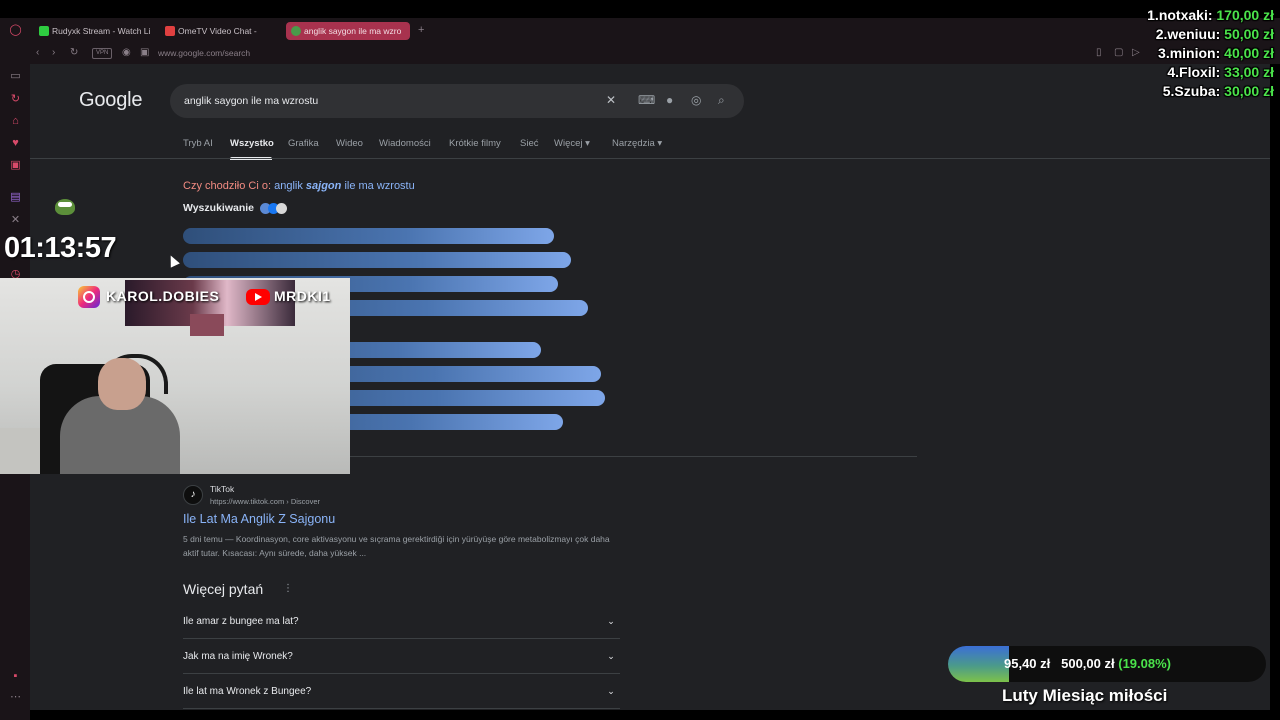 Image resolution: width=1280 pixels, height=720 pixels. Describe the element at coordinates (126, 52) in the screenshot. I see `location-icon: ◉` at that location.